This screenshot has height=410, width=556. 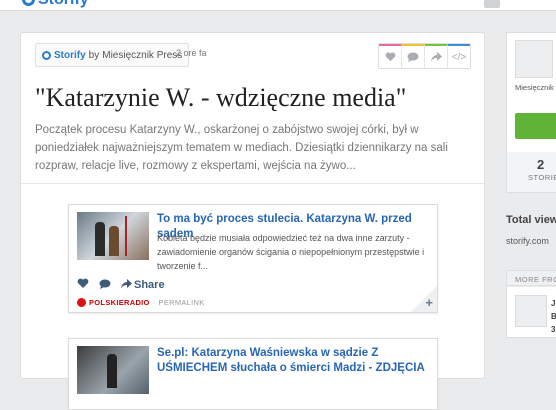 I want to click on permalink-link: PERMALINK, so click(x=182, y=302).